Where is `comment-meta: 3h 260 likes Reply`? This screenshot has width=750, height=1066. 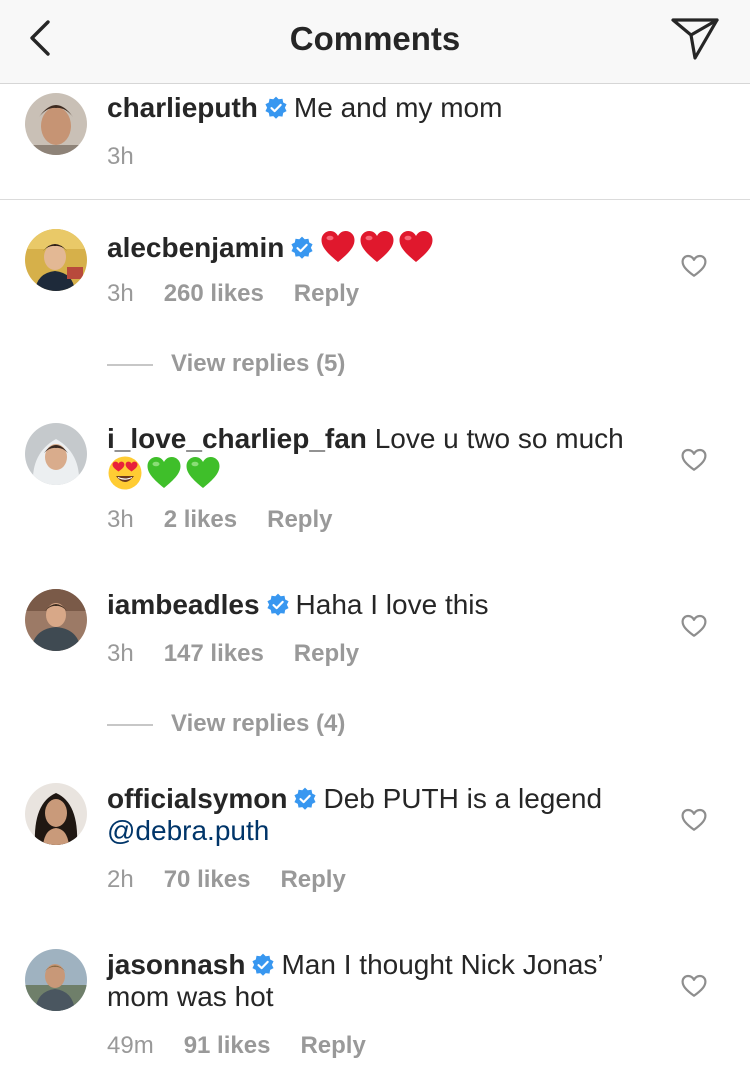
comment-meta: 3h 260 likes Reply is located at coordinates (248, 294).